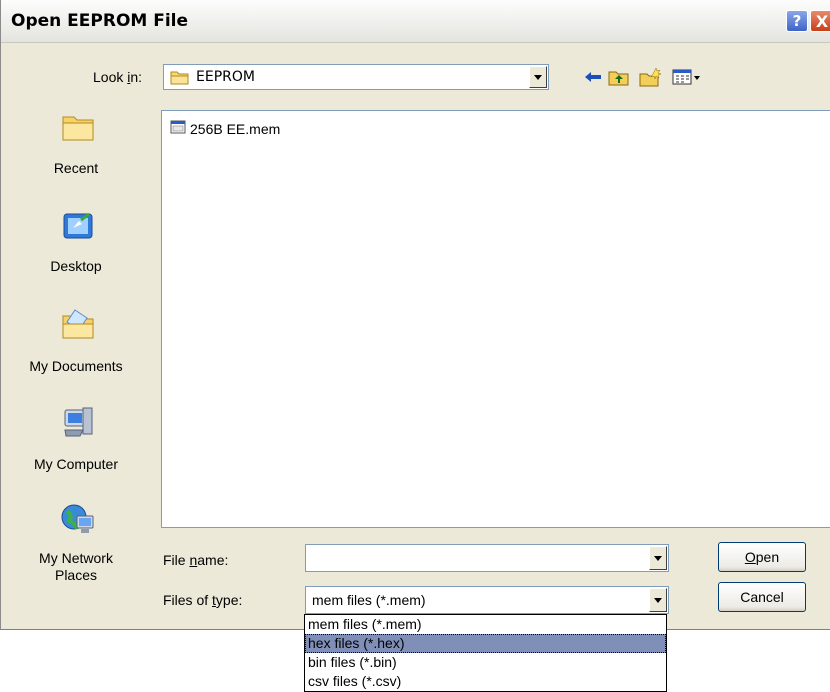  What do you see at coordinates (78, 423) in the screenshot?
I see `my-computer-icon` at bounding box center [78, 423].